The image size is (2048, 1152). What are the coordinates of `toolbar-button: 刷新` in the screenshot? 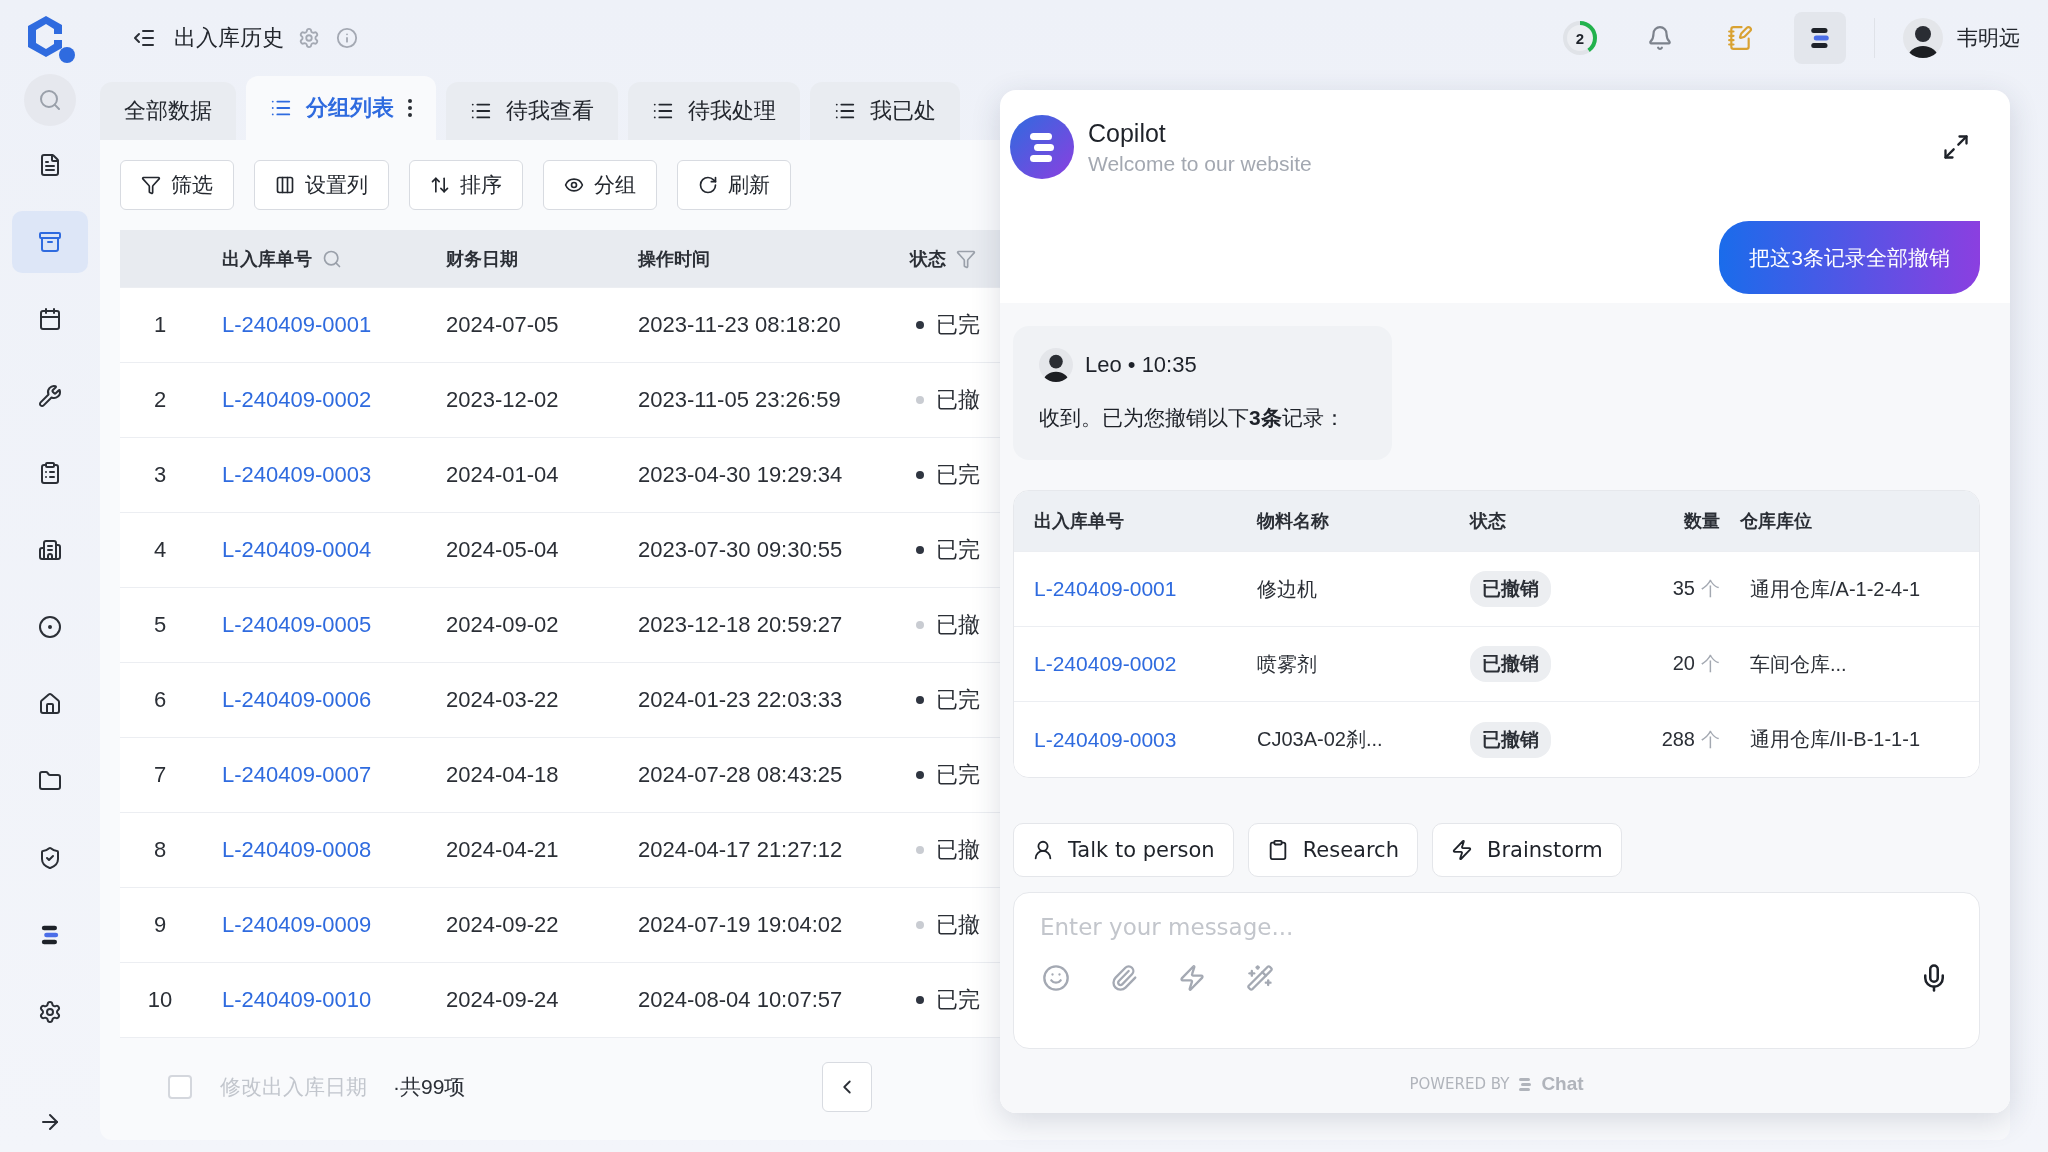 It's located at (734, 185).